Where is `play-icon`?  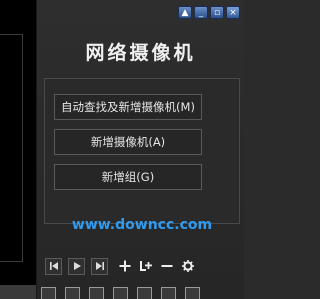 play-icon is located at coordinates (76, 266).